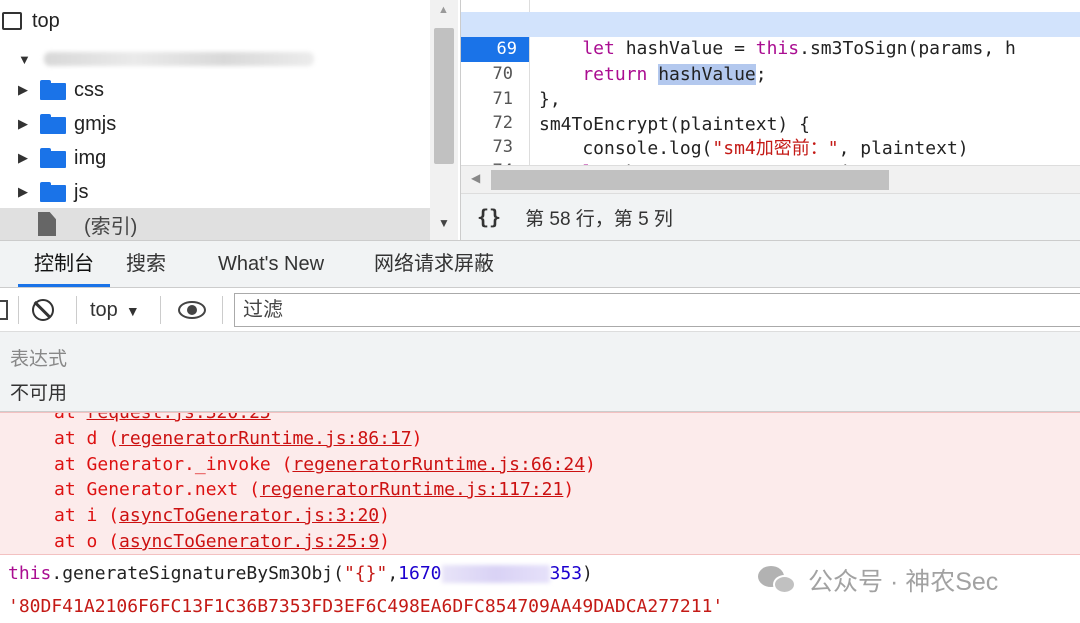  I want to click on tree-item-index: (索引), so click(215, 224).